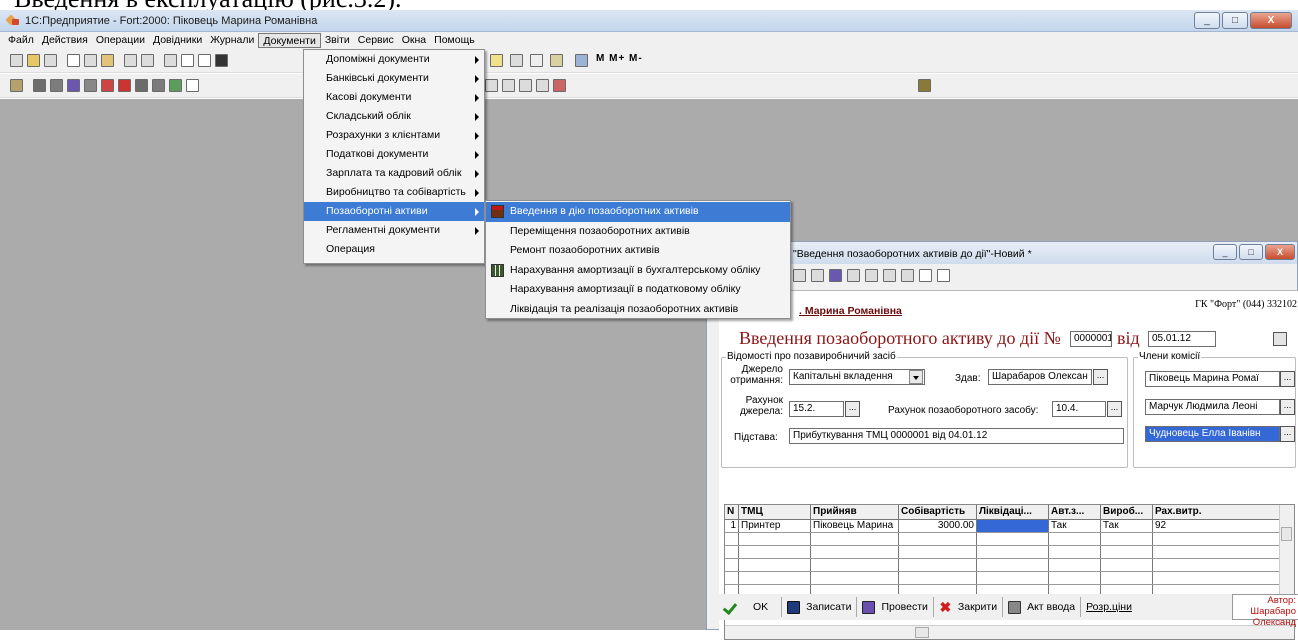  Describe the element at coordinates (855, 526) in the screenshot. I see `cell-accepted: Піковець Марина` at that location.